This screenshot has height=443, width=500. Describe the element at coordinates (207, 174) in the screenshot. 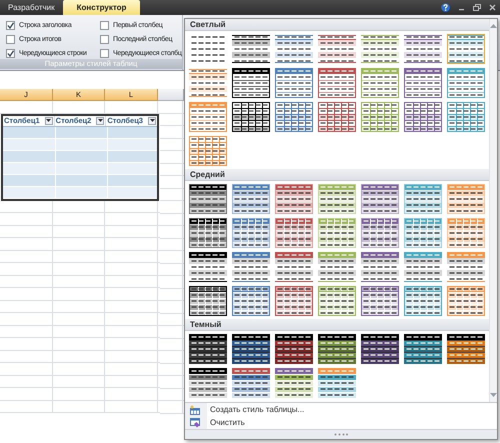

I see `section-header: Средний` at that location.